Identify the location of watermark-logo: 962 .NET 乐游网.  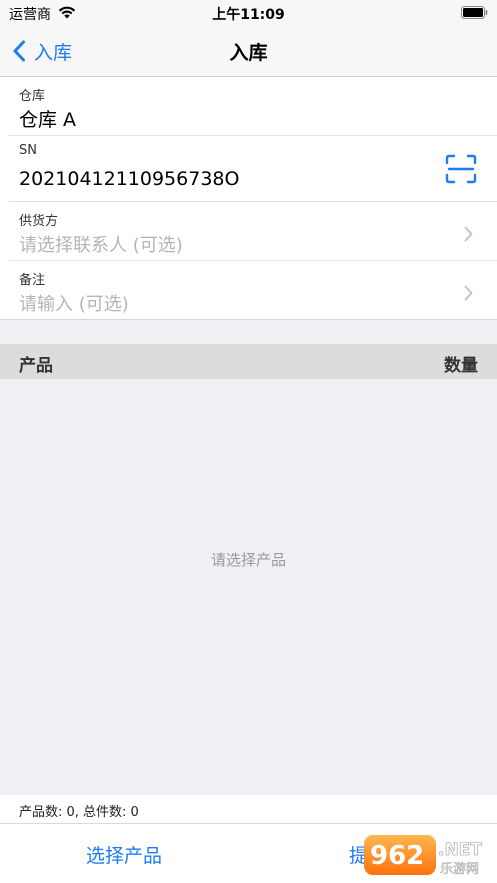
(423, 856).